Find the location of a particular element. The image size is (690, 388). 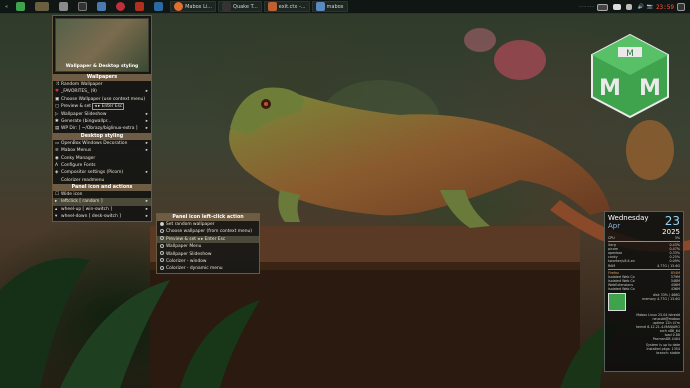

screenshot-icon: 📷 is located at coordinates (650, 7).